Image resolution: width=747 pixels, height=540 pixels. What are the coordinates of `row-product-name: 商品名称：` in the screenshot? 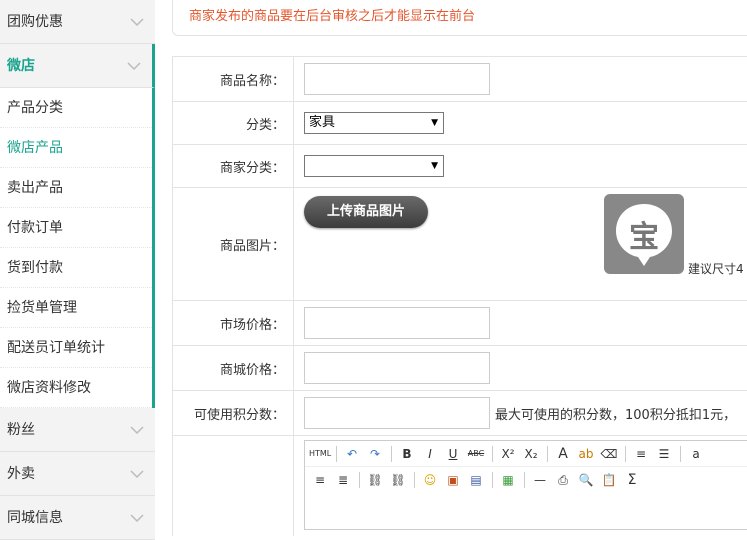 It's located at (460, 79).